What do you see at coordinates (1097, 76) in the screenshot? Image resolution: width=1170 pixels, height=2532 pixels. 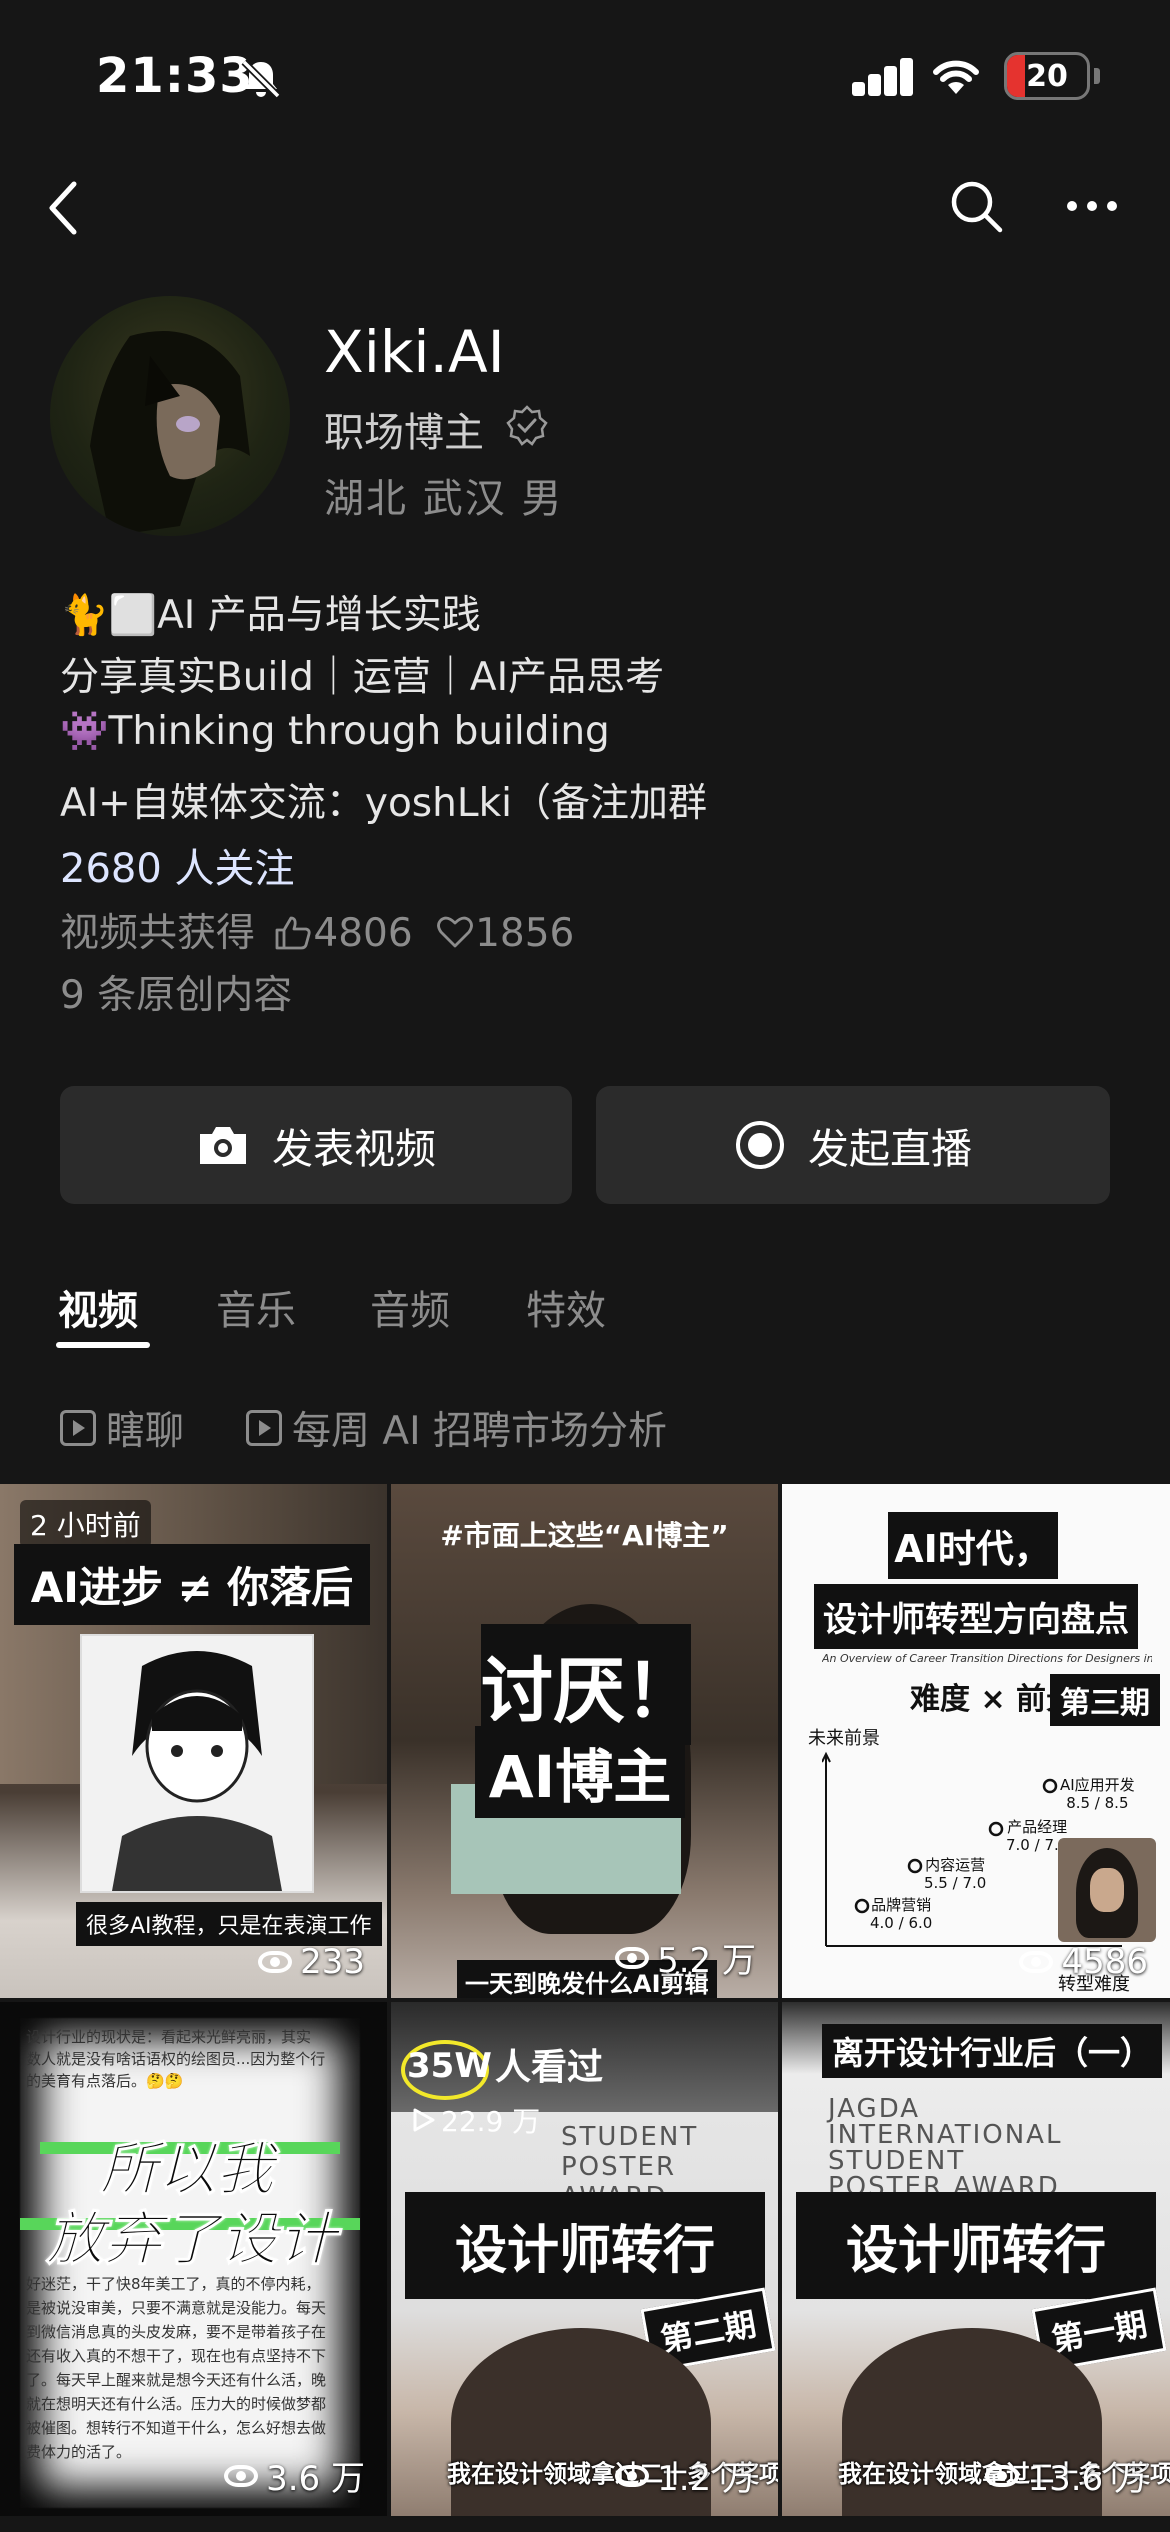 I see `battery-cap` at bounding box center [1097, 76].